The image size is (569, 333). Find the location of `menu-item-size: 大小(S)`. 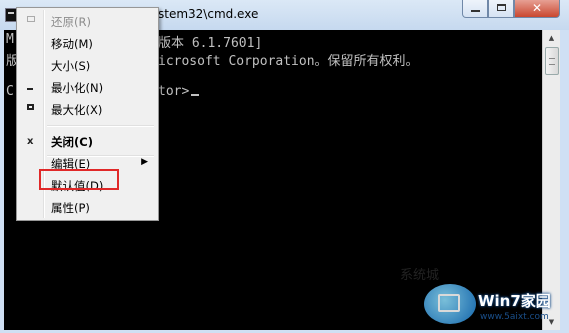

menu-item-size: 大小(S) is located at coordinates (87, 65).